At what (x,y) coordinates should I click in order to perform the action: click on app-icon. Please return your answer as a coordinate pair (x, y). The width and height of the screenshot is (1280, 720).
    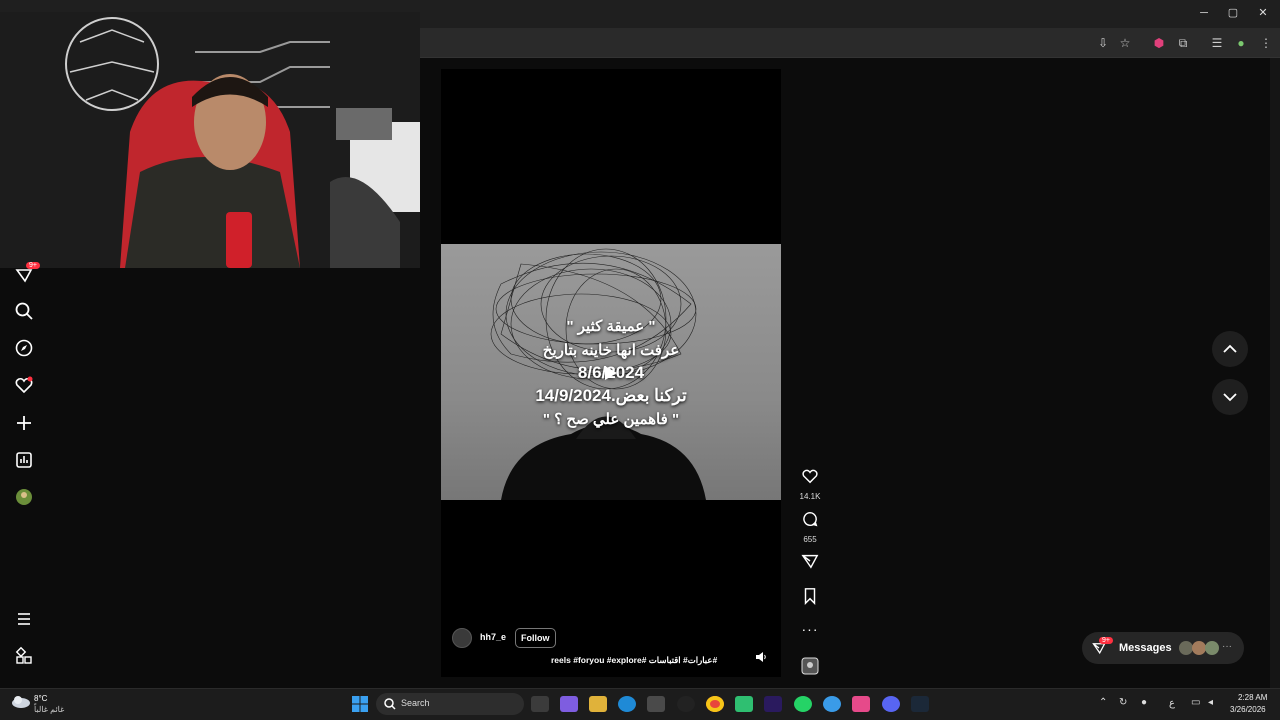
    Looking at the image, I should click on (832, 704).